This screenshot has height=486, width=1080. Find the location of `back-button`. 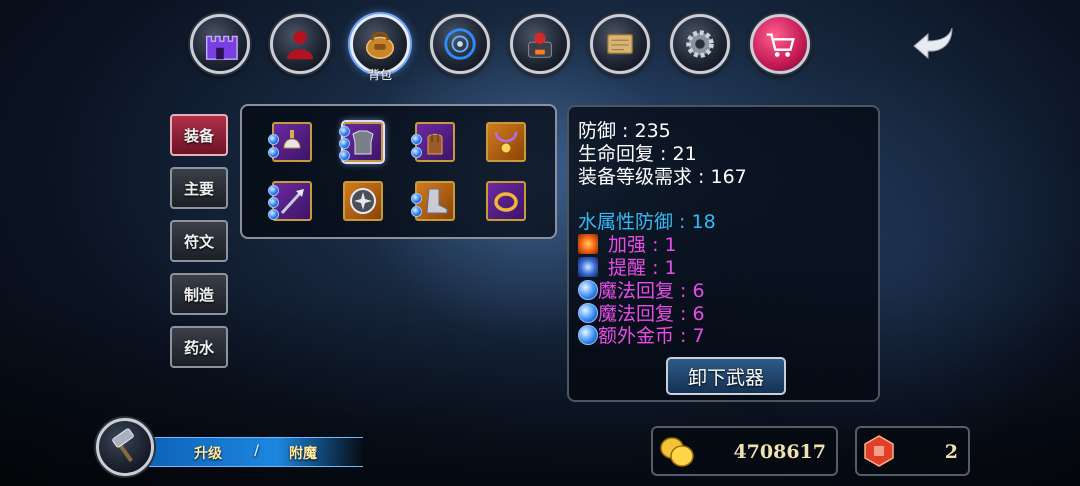

back-button is located at coordinates (933, 42).